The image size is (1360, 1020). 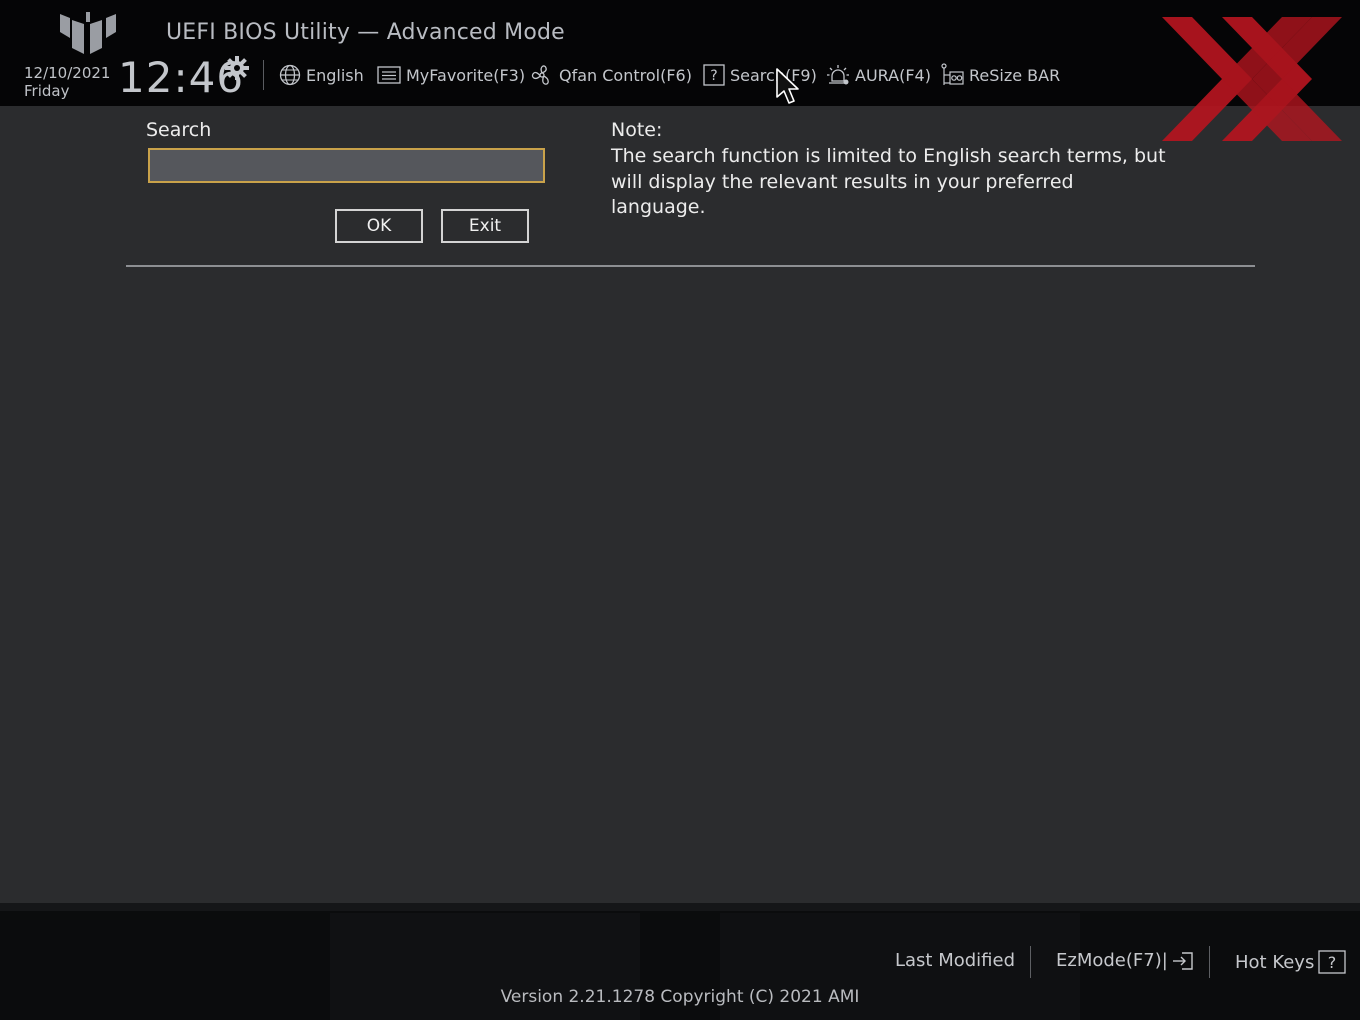 I want to click on date-display: 12/10/2021 Friday, so click(x=67, y=82).